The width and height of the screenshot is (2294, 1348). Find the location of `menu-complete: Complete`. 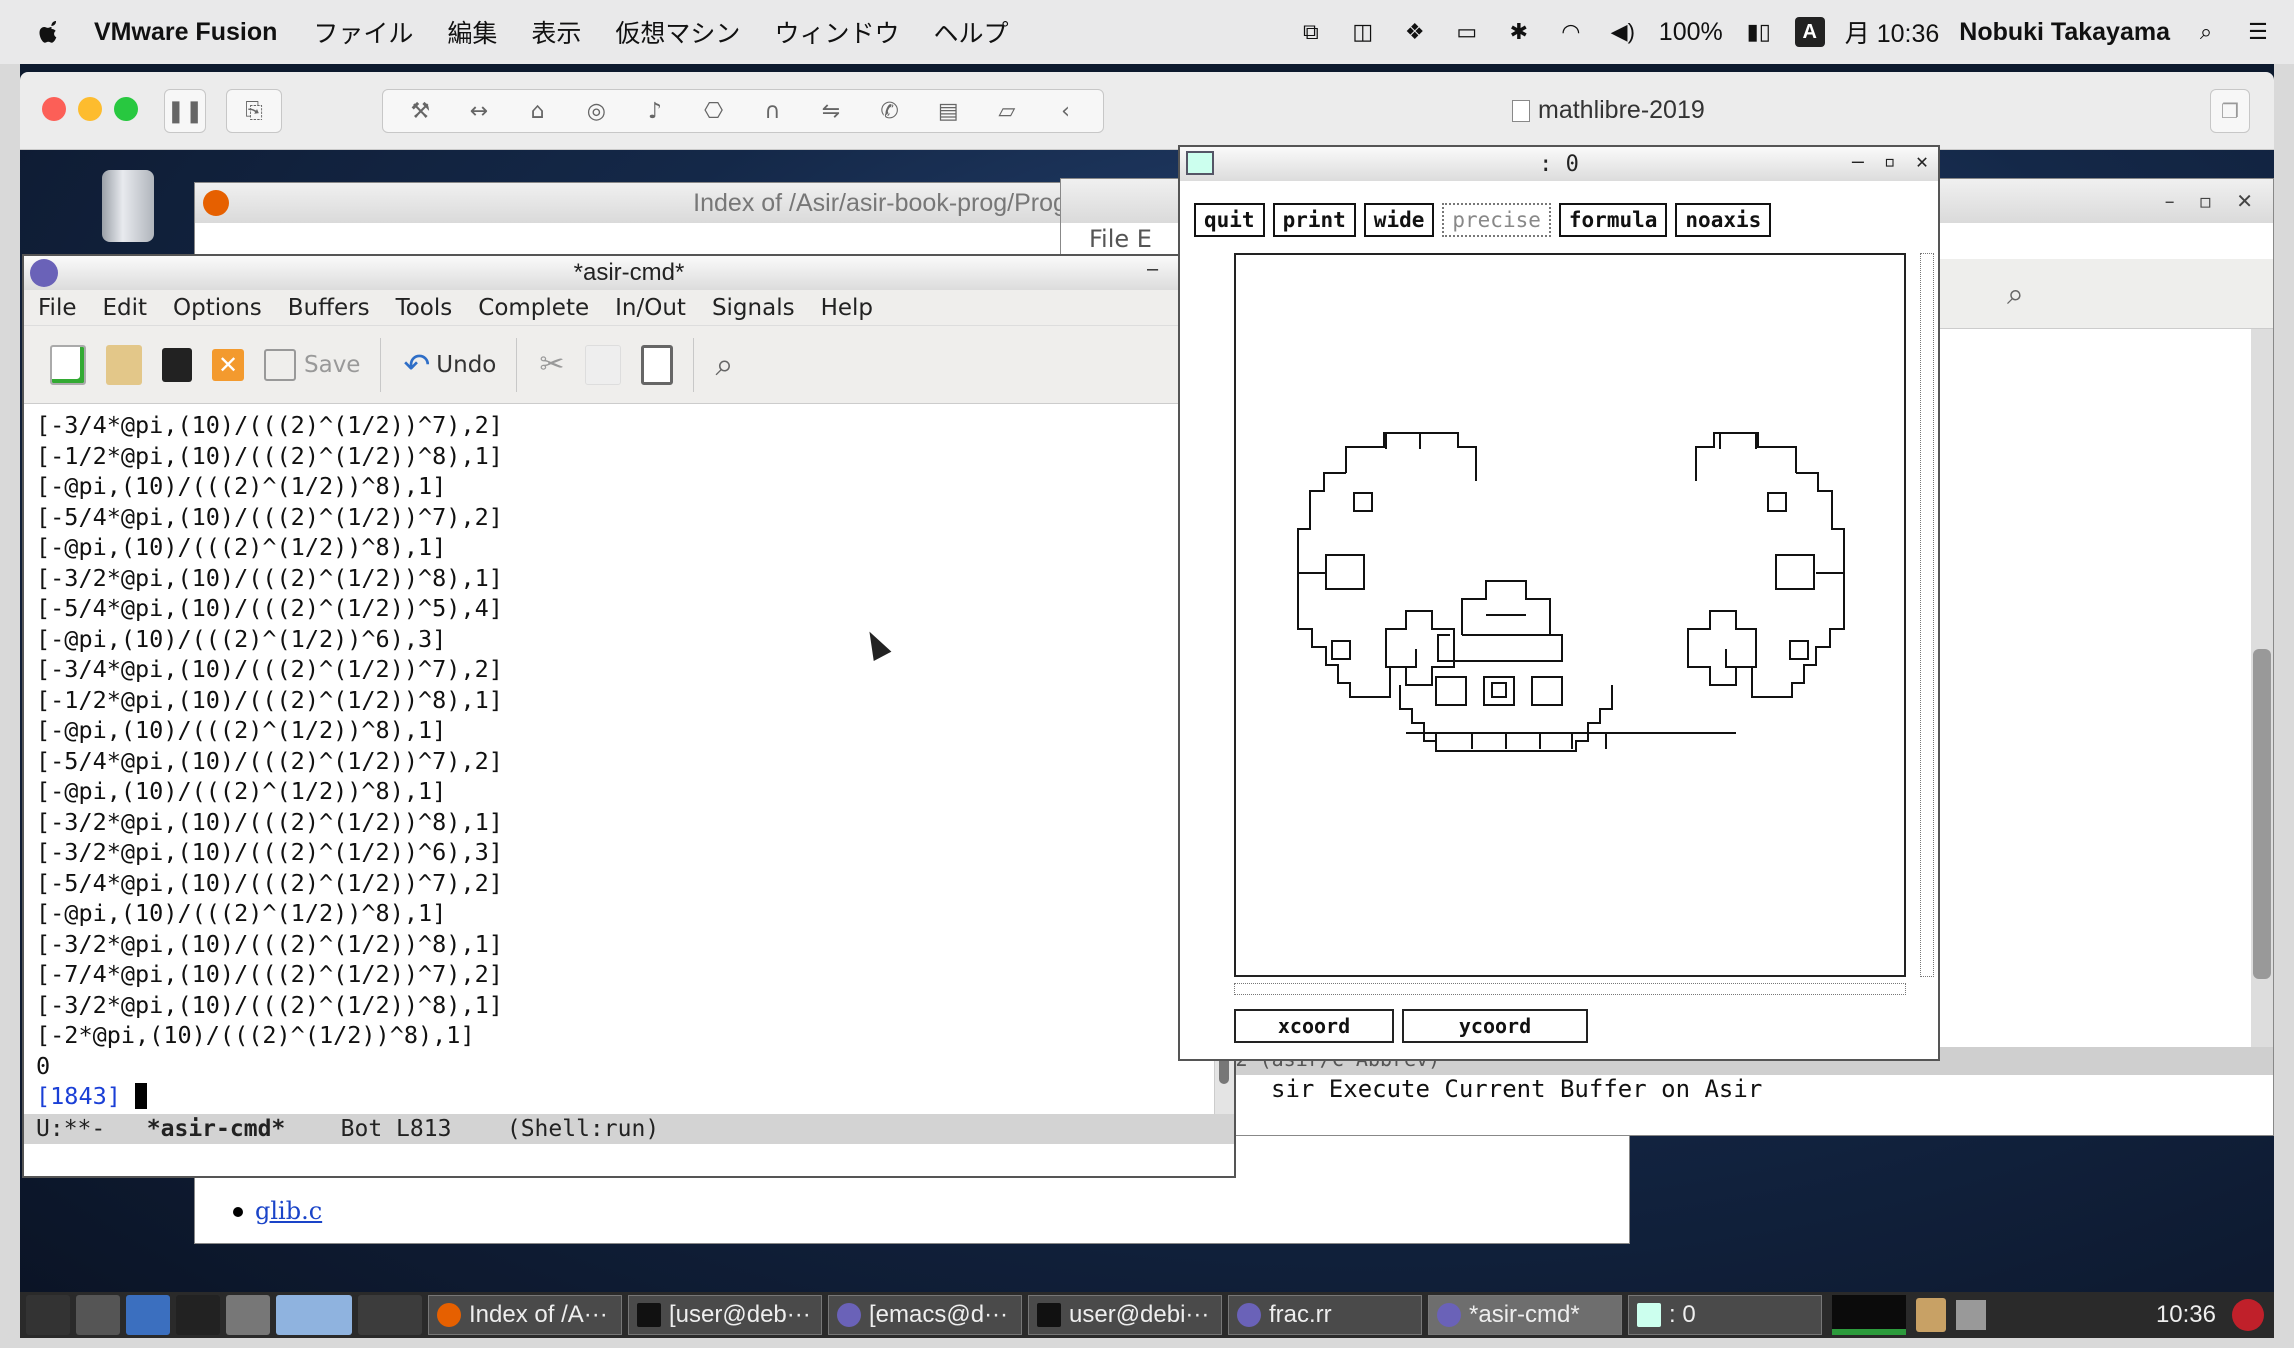

menu-complete: Complete is located at coordinates (533, 308).